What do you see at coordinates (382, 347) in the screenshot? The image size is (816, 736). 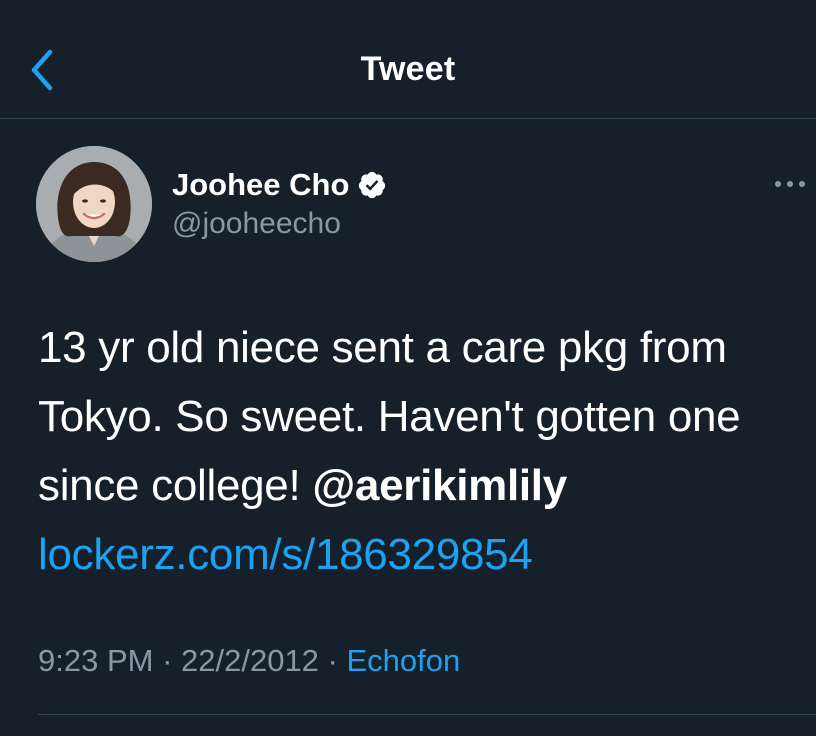 I see `tweet-text-line: 13 yr old niece sent a care pkg from` at bounding box center [382, 347].